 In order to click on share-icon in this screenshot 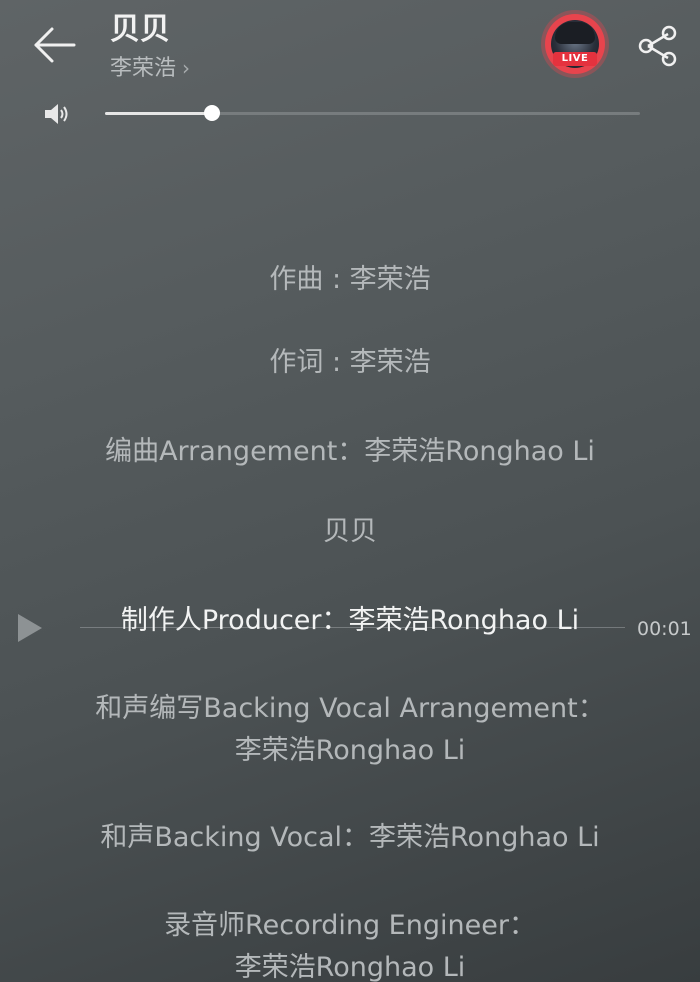, I will do `click(657, 46)`.